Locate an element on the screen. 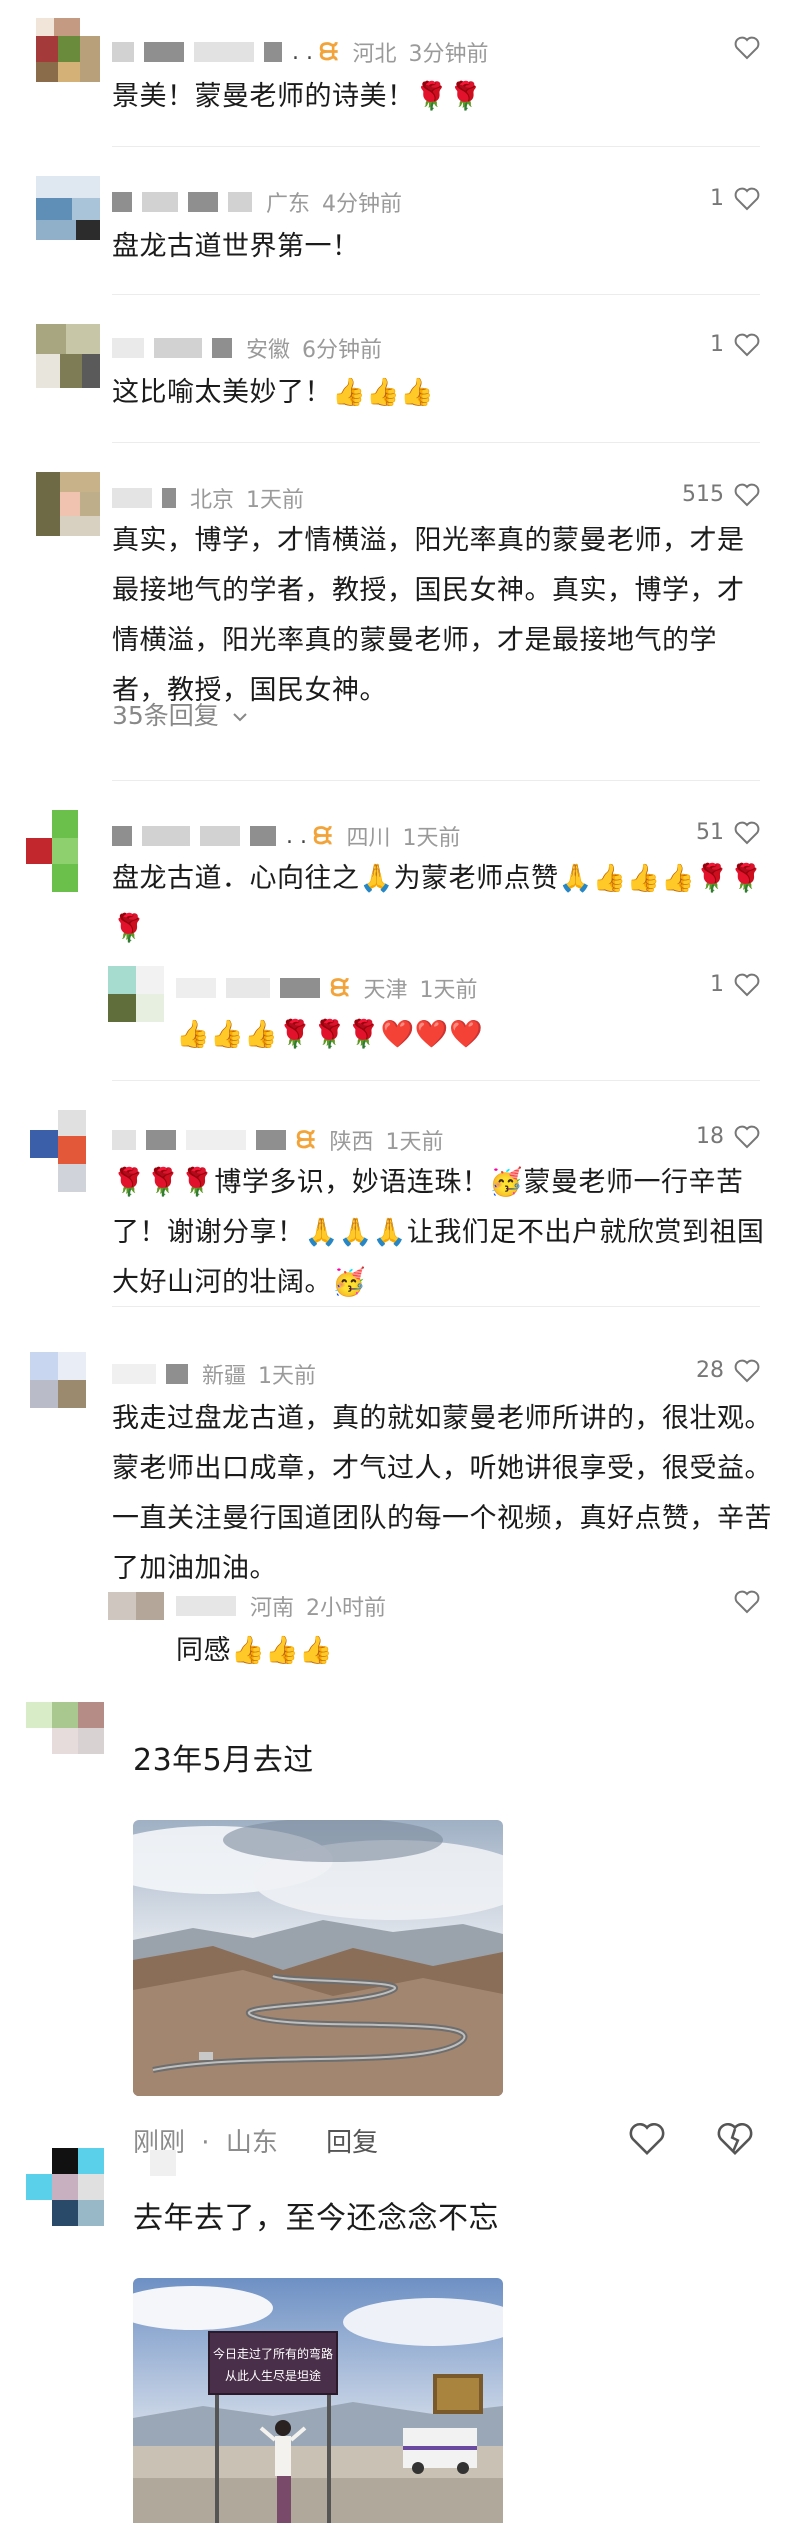  sign-text-line1: 今日走过了所有的弯路 is located at coordinates (273, 2353).